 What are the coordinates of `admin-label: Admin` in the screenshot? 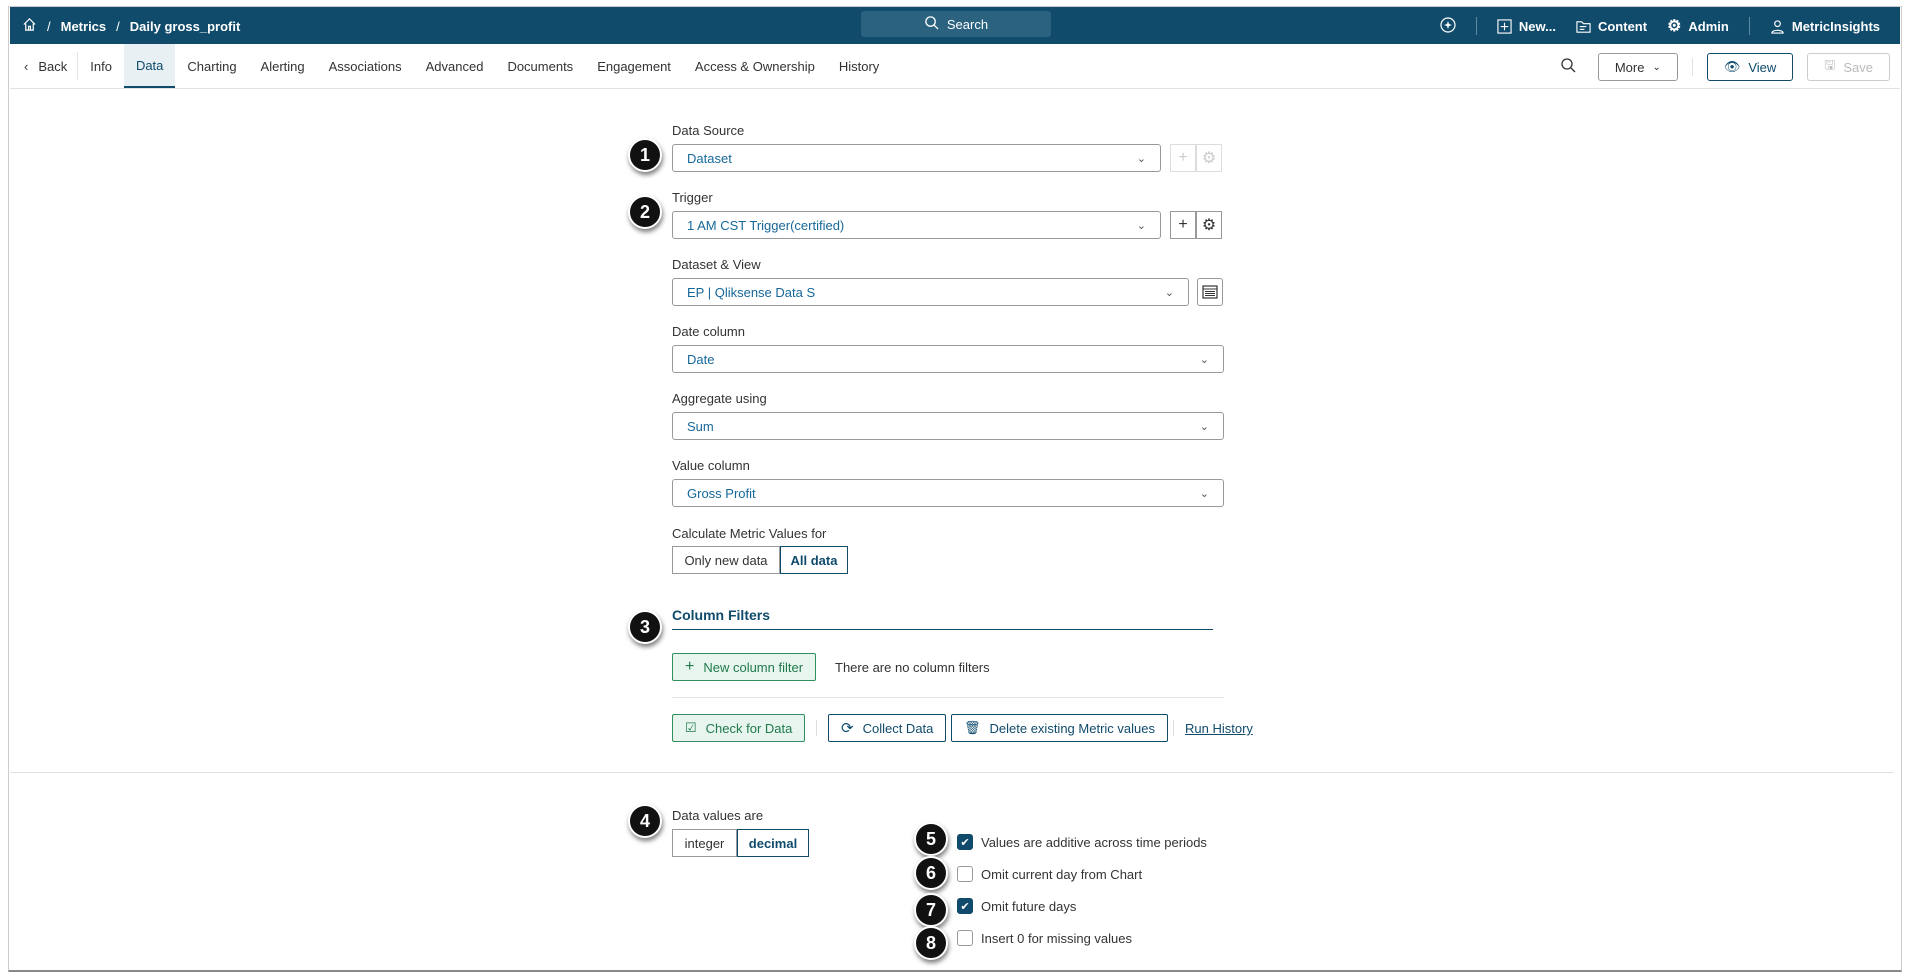 It's located at (1708, 26).